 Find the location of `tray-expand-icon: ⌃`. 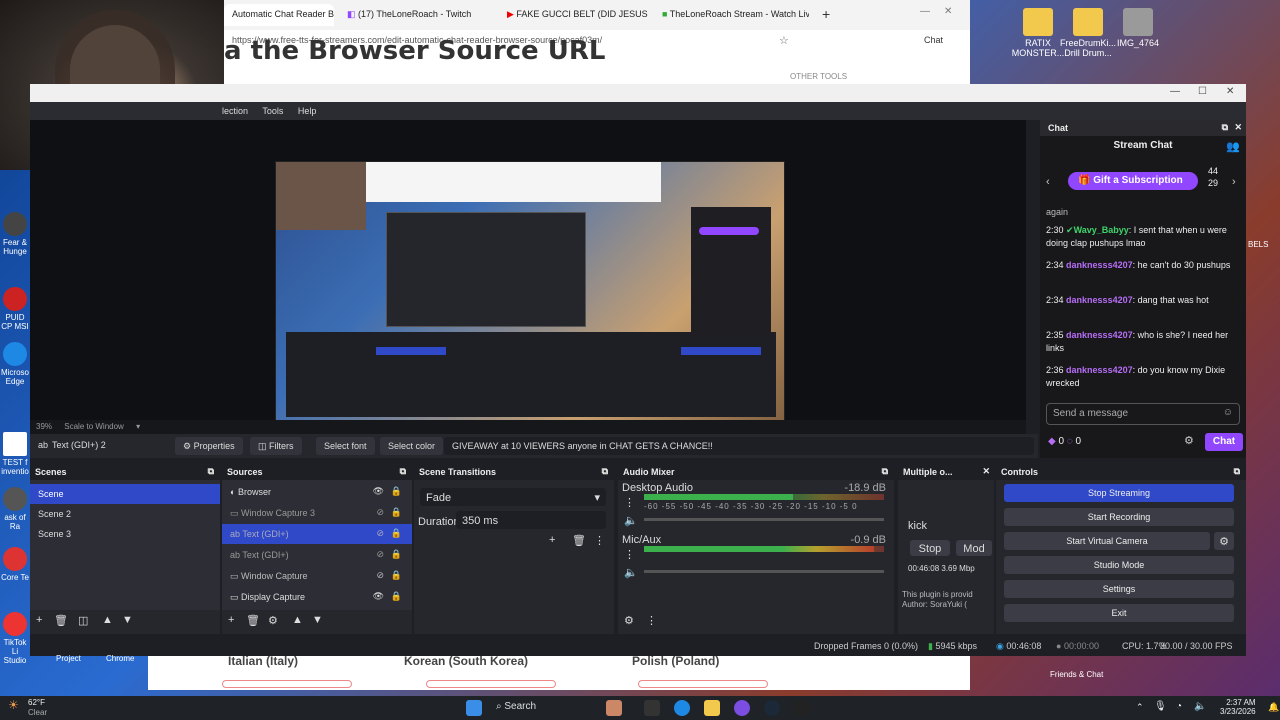

tray-expand-icon: ⌃ is located at coordinates (1140, 707).